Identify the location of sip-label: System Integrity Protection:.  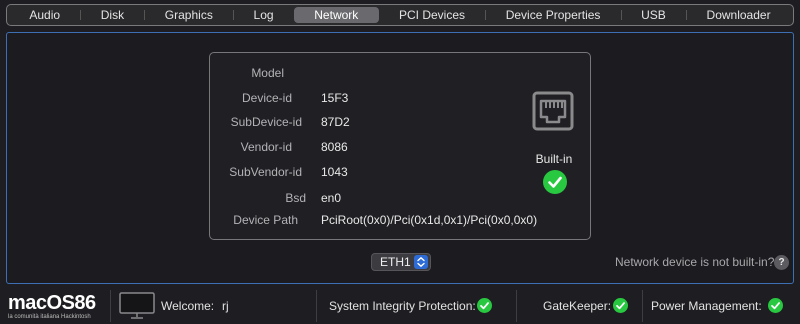
(402, 306).